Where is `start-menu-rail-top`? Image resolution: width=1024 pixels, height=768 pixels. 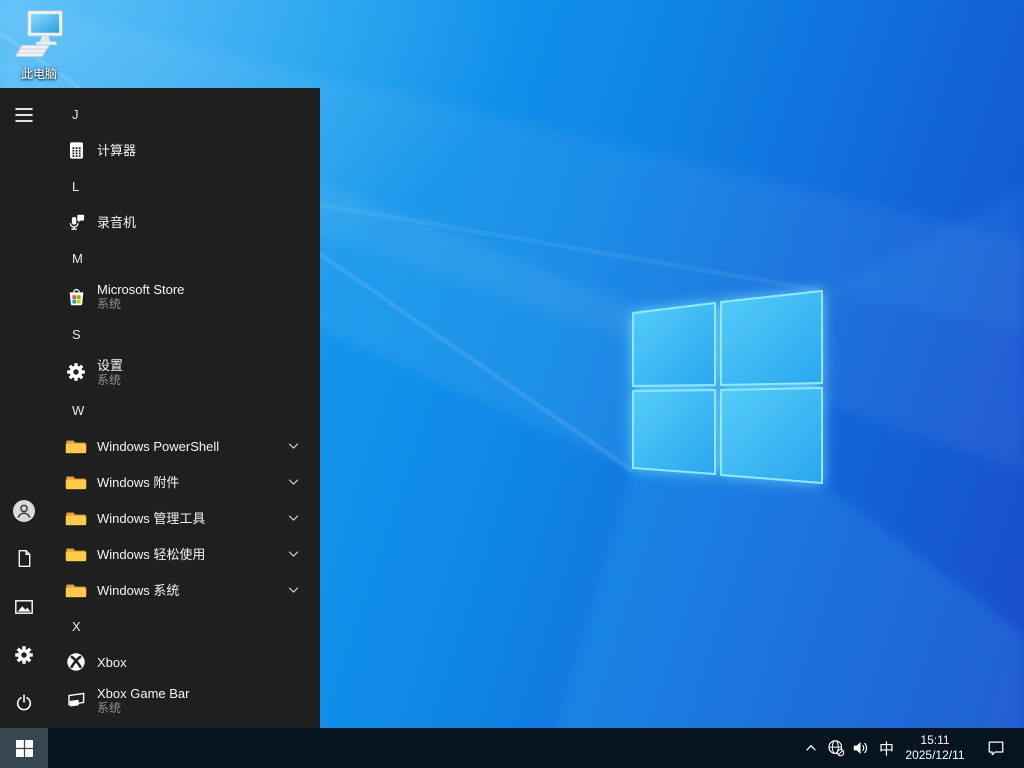
start-menu-rail-top is located at coordinates (24, 116).